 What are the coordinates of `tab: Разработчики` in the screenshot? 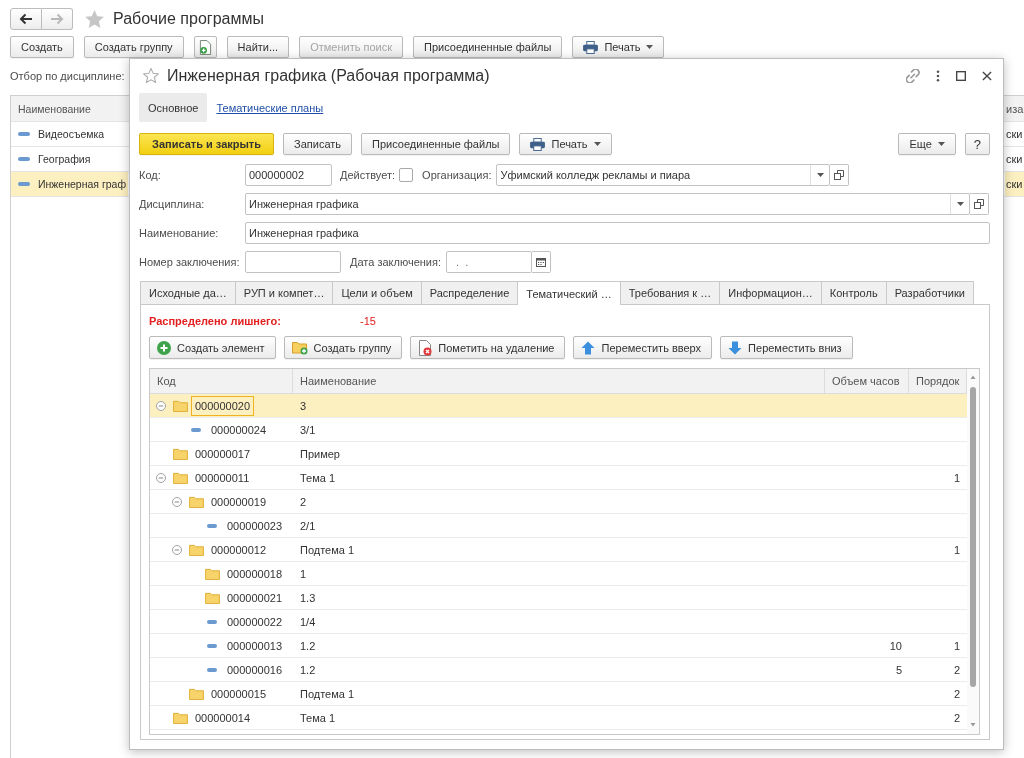 It's located at (930, 292).